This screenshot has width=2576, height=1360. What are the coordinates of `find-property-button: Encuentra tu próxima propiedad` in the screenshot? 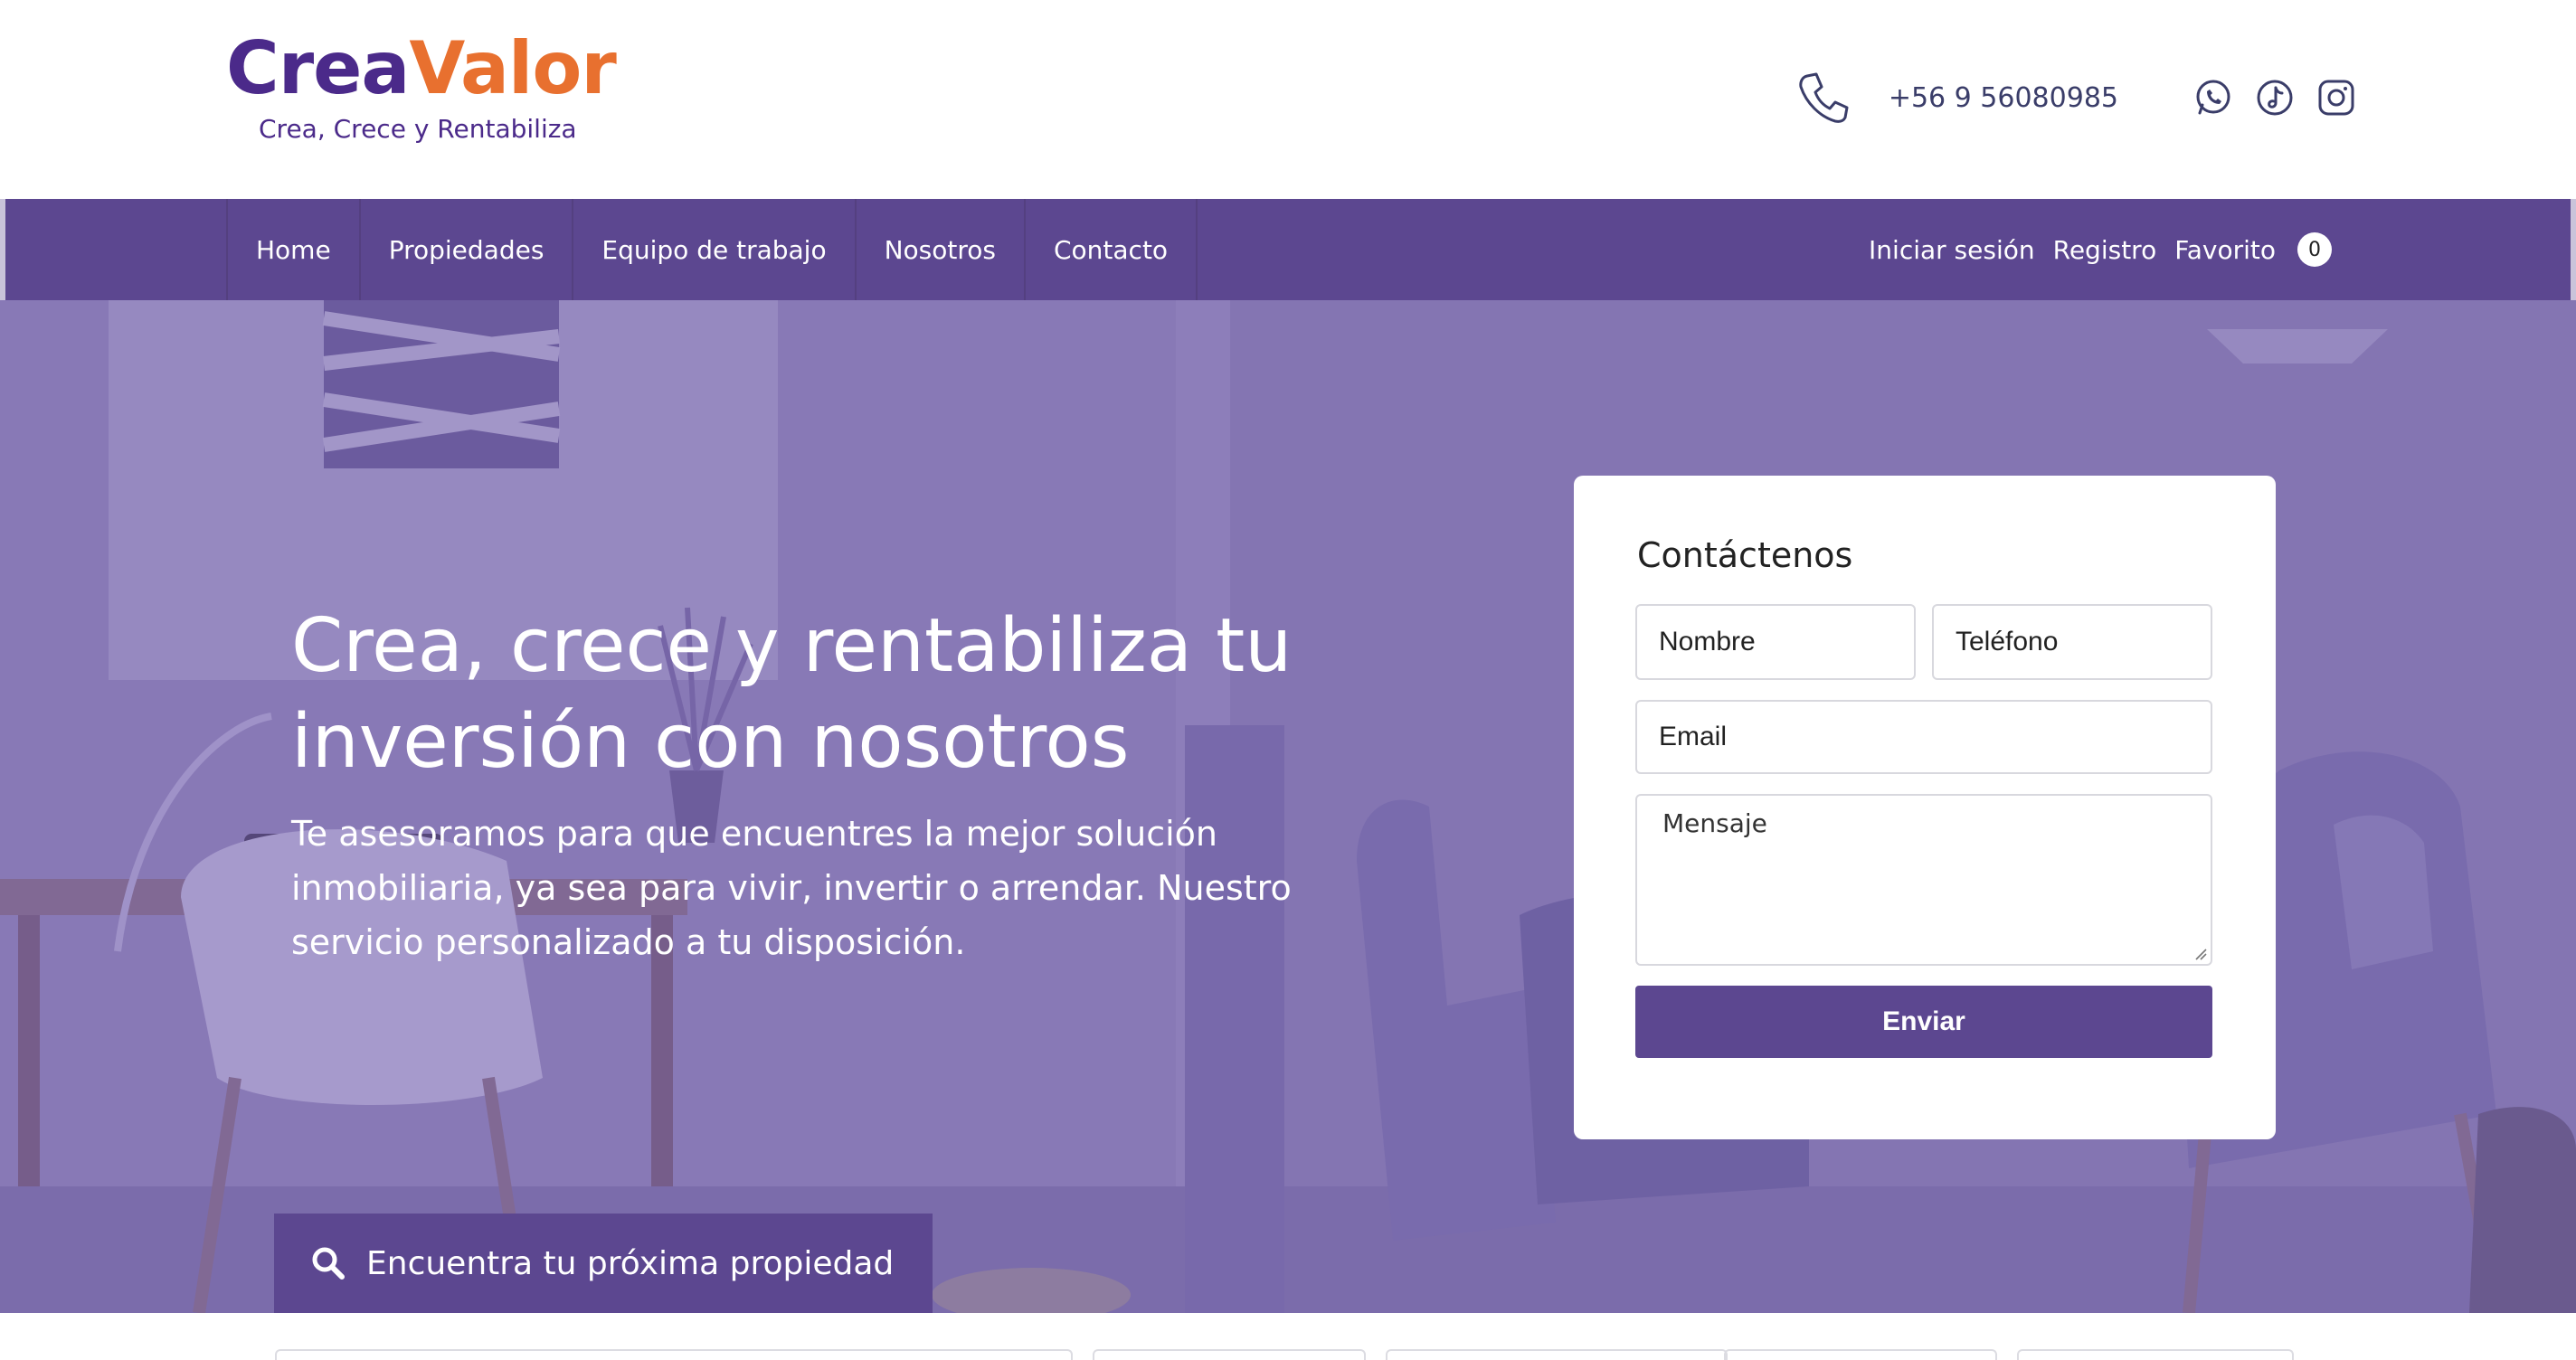 It's located at (603, 1264).